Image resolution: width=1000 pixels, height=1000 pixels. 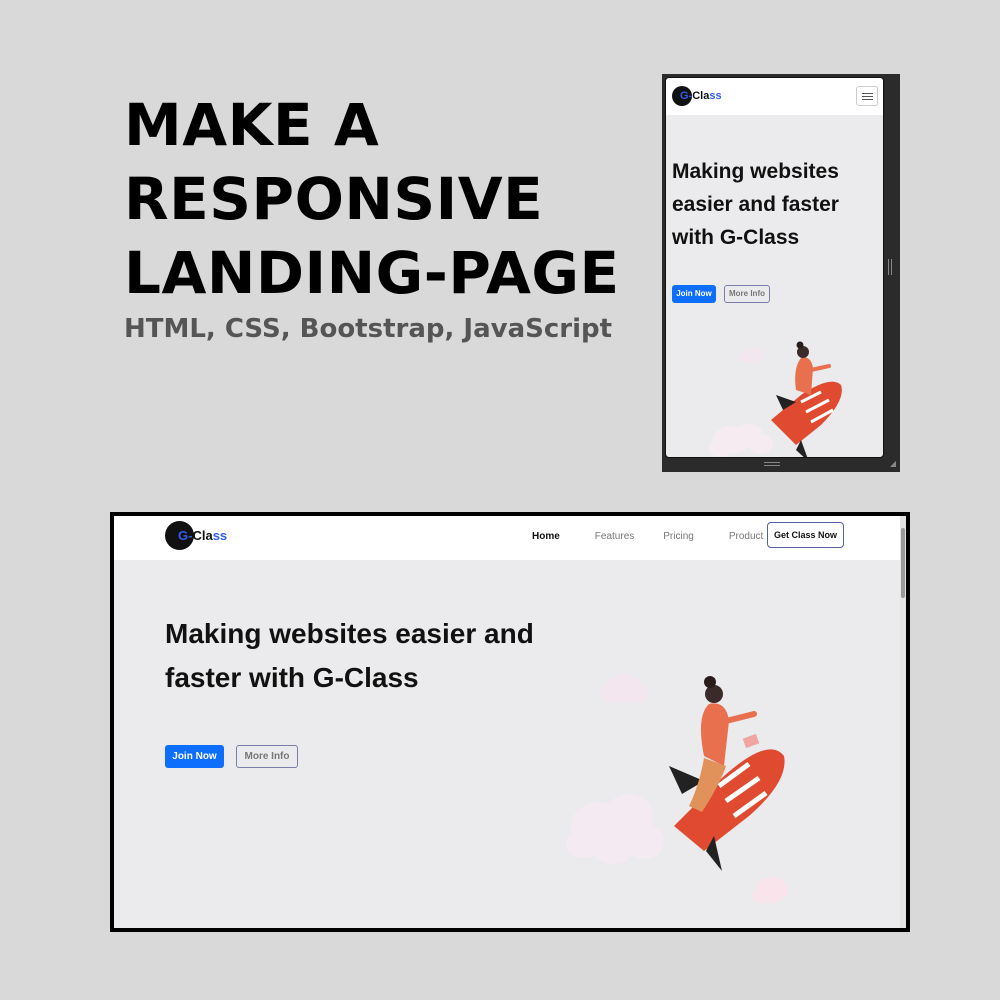 What do you see at coordinates (678, 536) in the screenshot?
I see `nav-item-pricing: Pricing` at bounding box center [678, 536].